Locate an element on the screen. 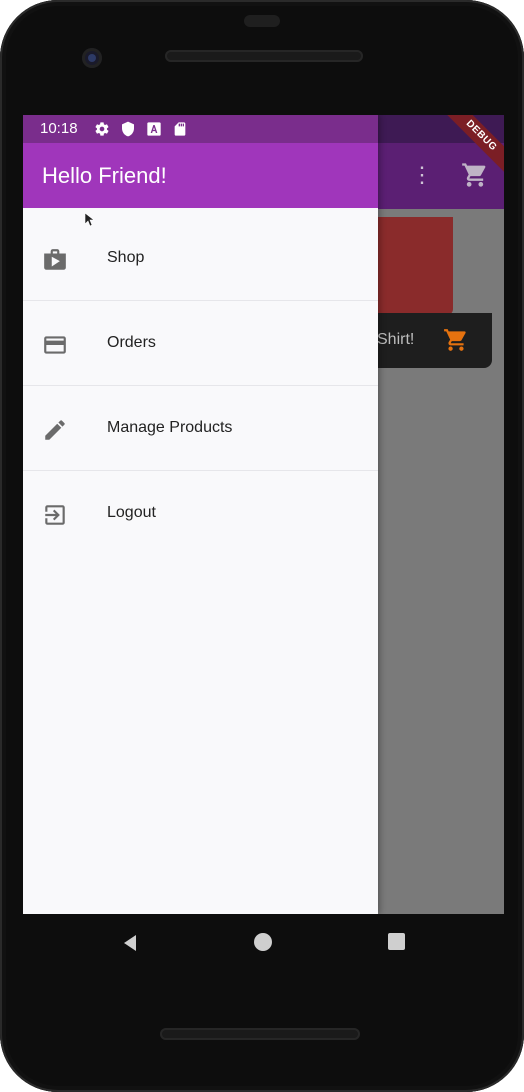  drawer-item-label: Manage Products is located at coordinates (170, 427).